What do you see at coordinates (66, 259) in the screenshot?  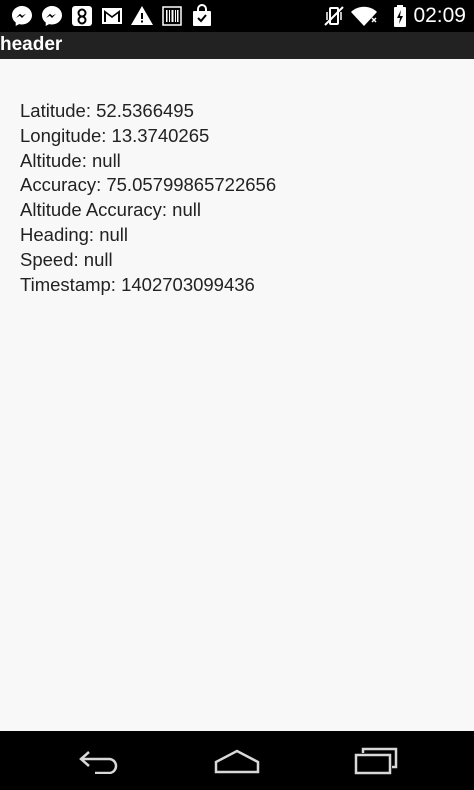 I see `speed-text: Speed: null` at bounding box center [66, 259].